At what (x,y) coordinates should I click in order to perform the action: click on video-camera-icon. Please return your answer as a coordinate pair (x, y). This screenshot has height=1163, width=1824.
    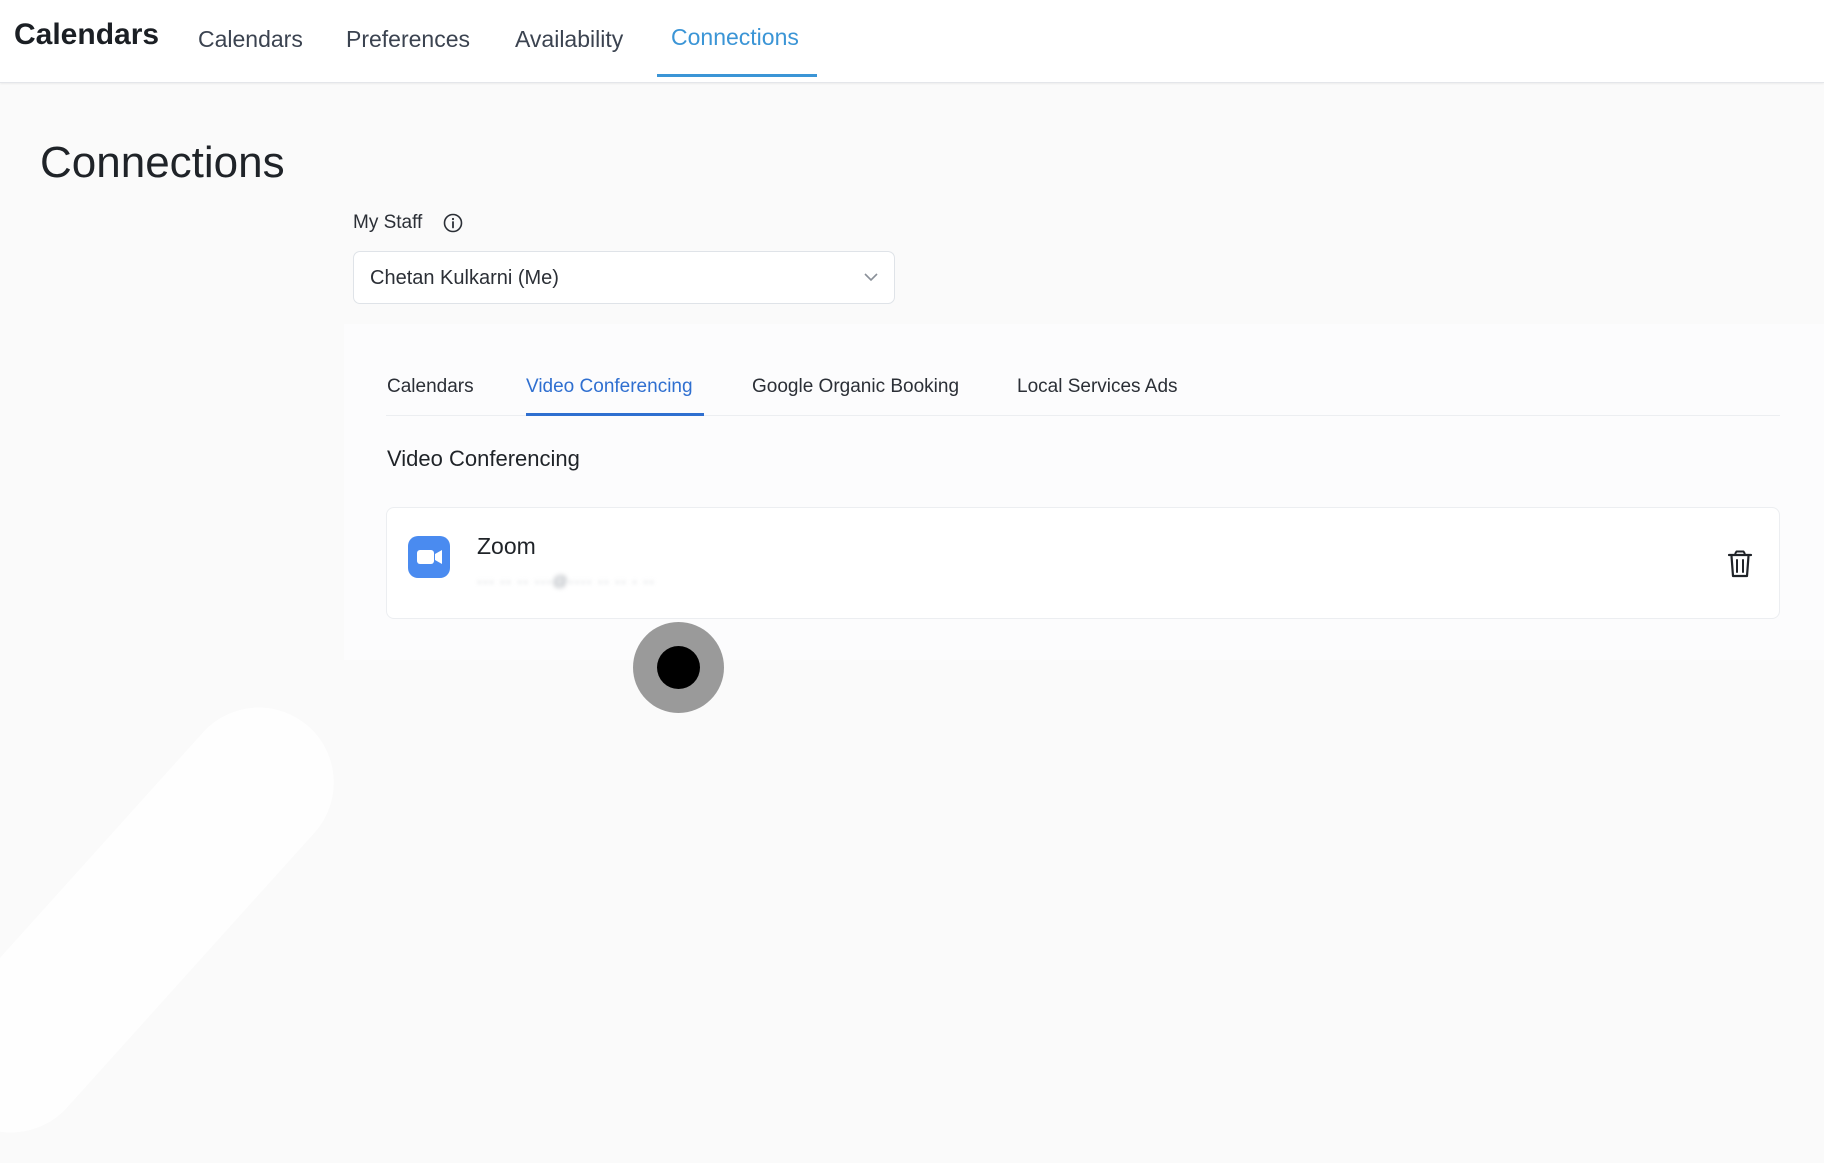
    Looking at the image, I should click on (429, 557).